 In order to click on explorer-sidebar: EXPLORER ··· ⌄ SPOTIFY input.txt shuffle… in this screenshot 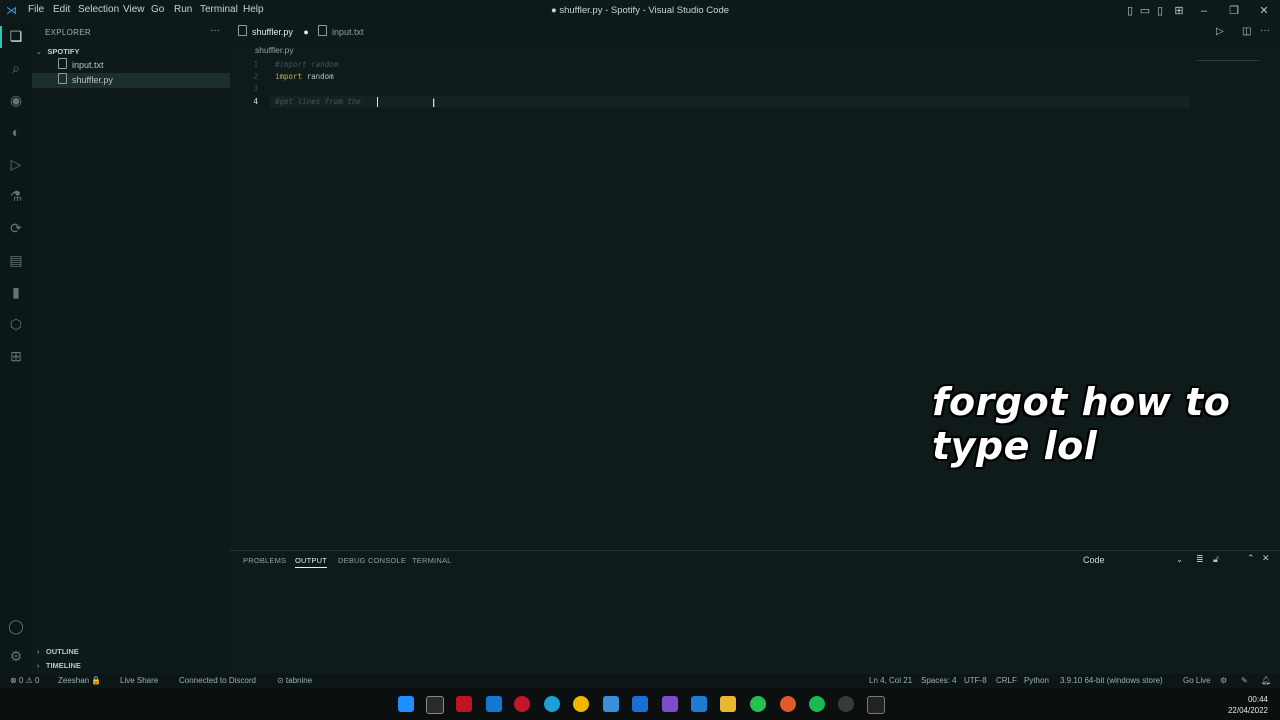, I will do `click(131, 348)`.